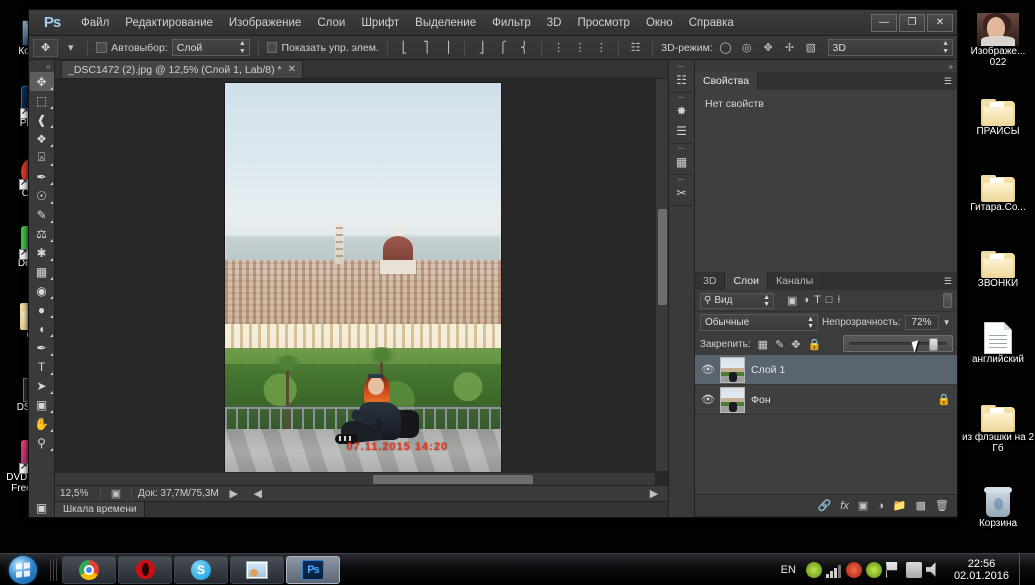  What do you see at coordinates (42, 176) in the screenshot?
I see `tool-eyedropper: ✒` at bounding box center [42, 176].